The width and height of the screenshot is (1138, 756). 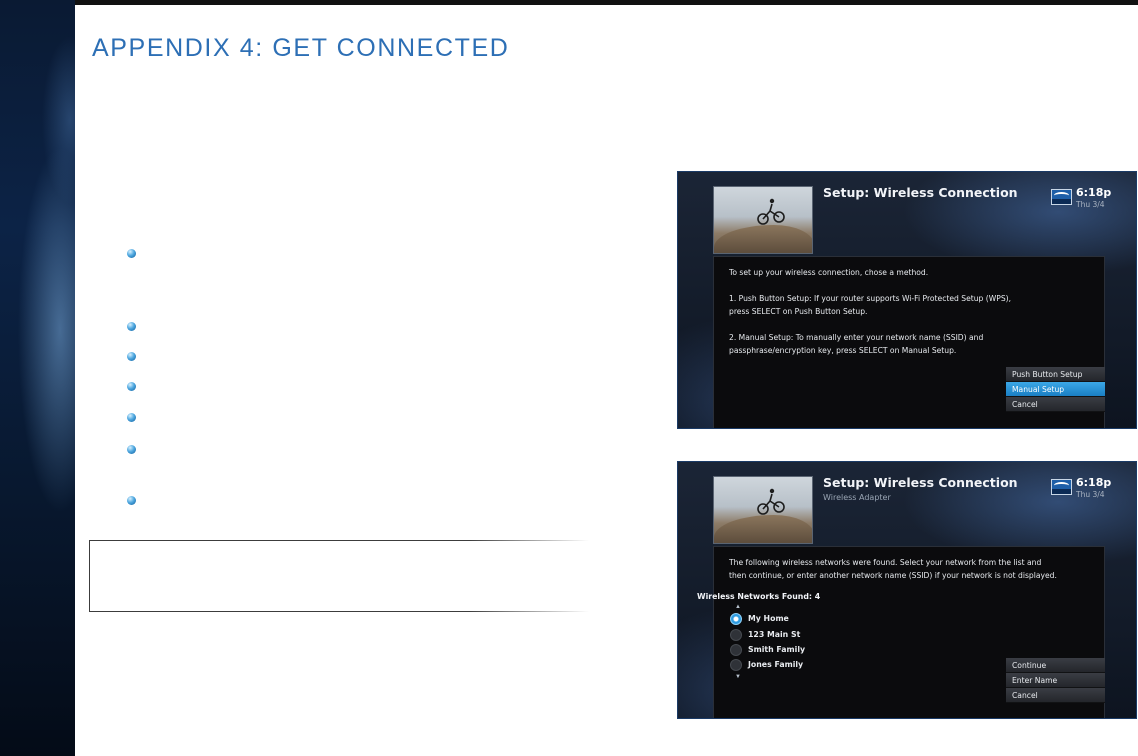 What do you see at coordinates (798, 311) in the screenshot?
I see `instruction-line: press SELECT on Push Button Setup.` at bounding box center [798, 311].